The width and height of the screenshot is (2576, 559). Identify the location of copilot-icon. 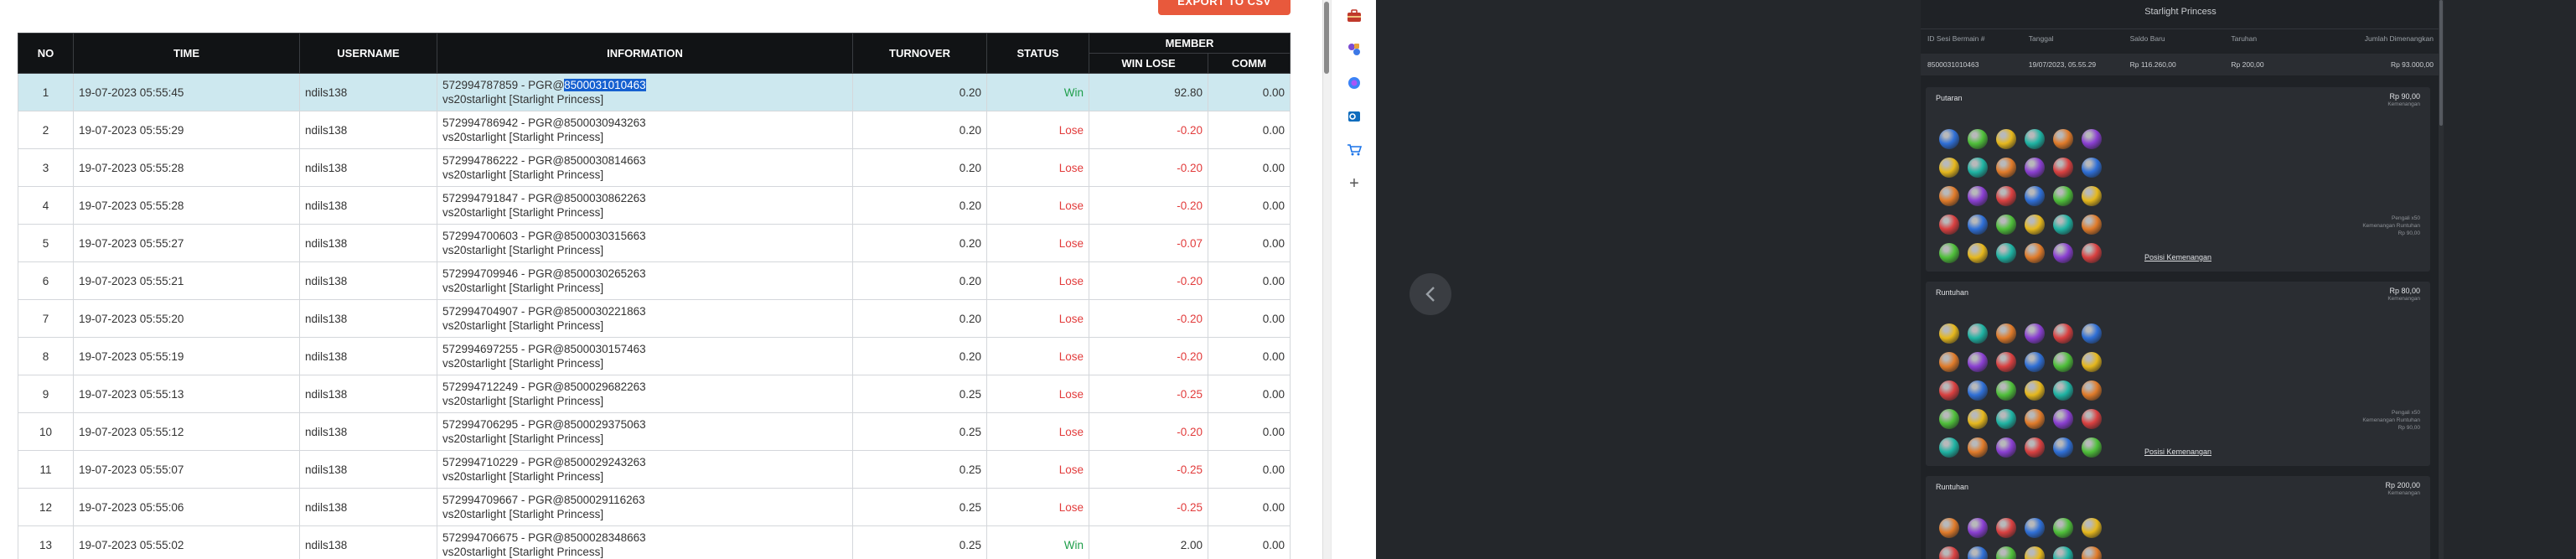
(1354, 83).